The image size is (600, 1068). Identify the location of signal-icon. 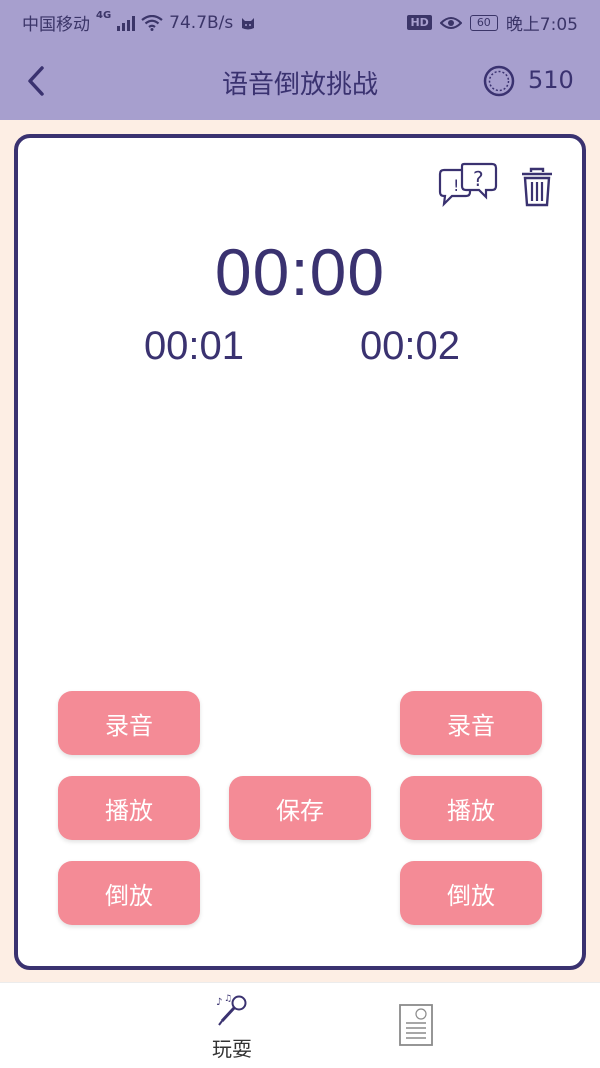
(126, 23).